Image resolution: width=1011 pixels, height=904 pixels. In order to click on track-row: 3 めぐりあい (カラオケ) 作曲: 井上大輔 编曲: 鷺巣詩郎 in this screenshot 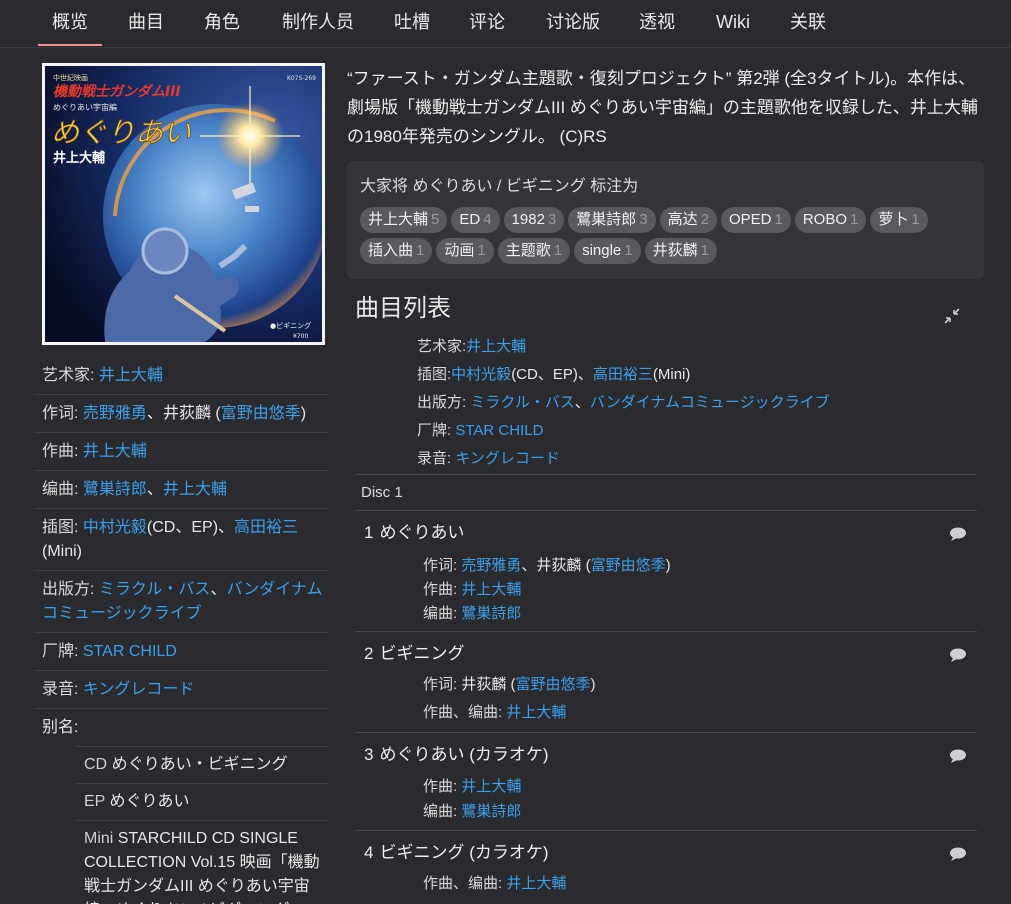, I will do `click(666, 781)`.